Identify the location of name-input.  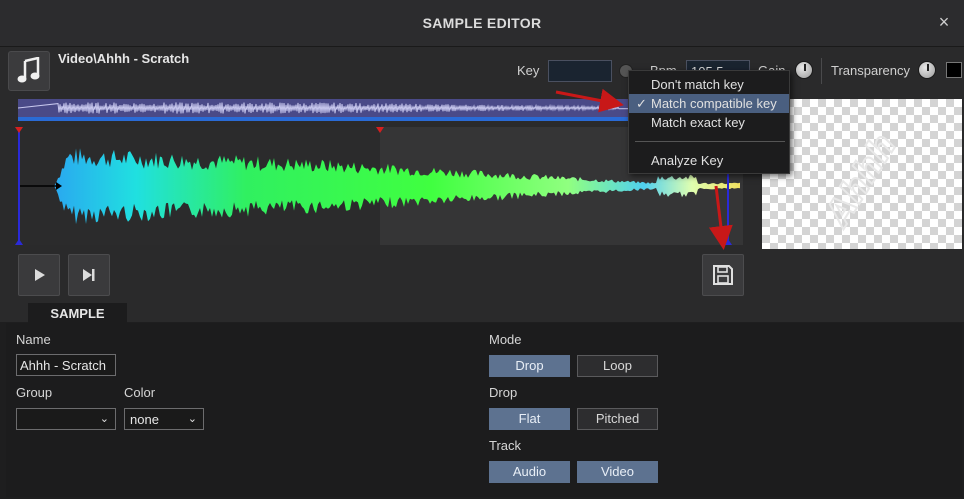
(66, 365).